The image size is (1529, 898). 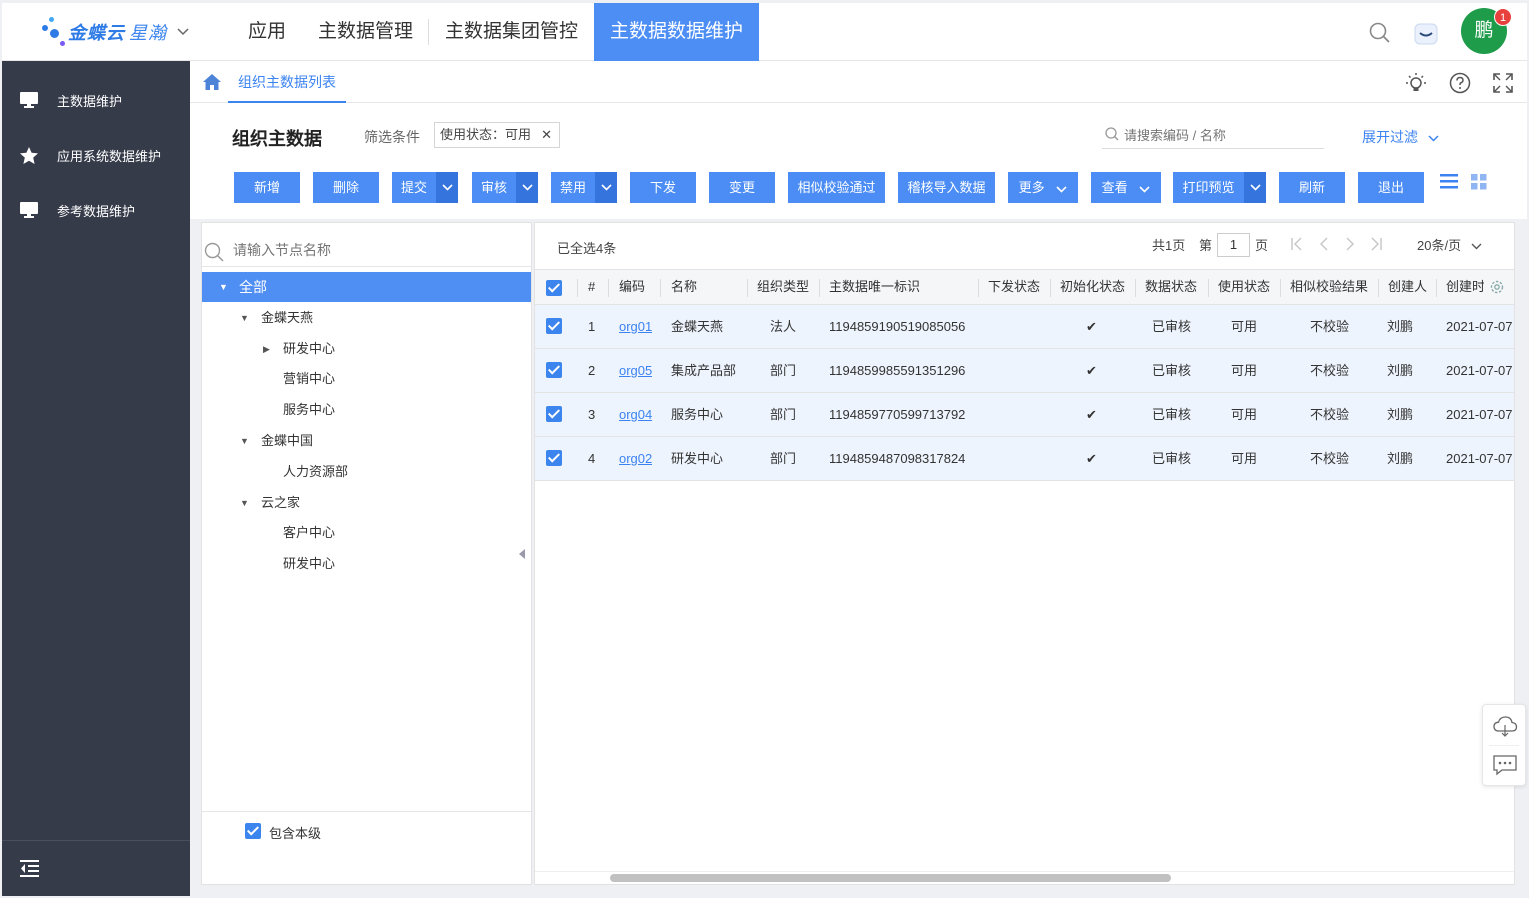 I want to click on tree-node: 服务中心, so click(x=366, y=410).